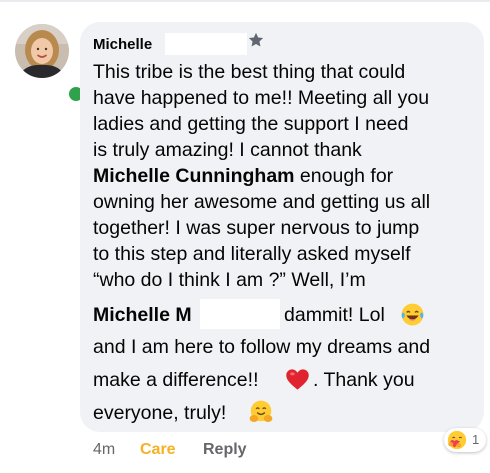 The height and width of the screenshot is (473, 490). Describe the element at coordinates (364, 380) in the screenshot. I see `comment-text-fragment: . Thank you` at that location.